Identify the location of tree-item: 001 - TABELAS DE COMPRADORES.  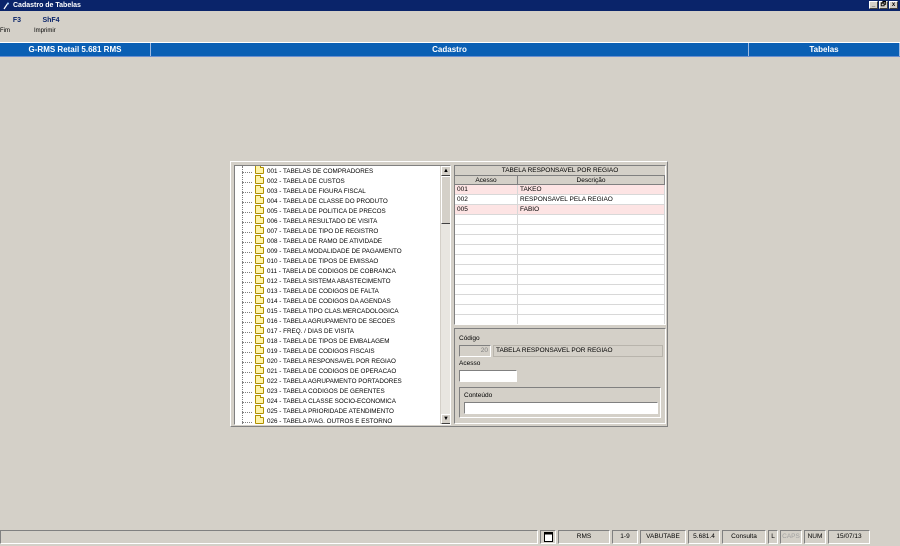
(338, 171).